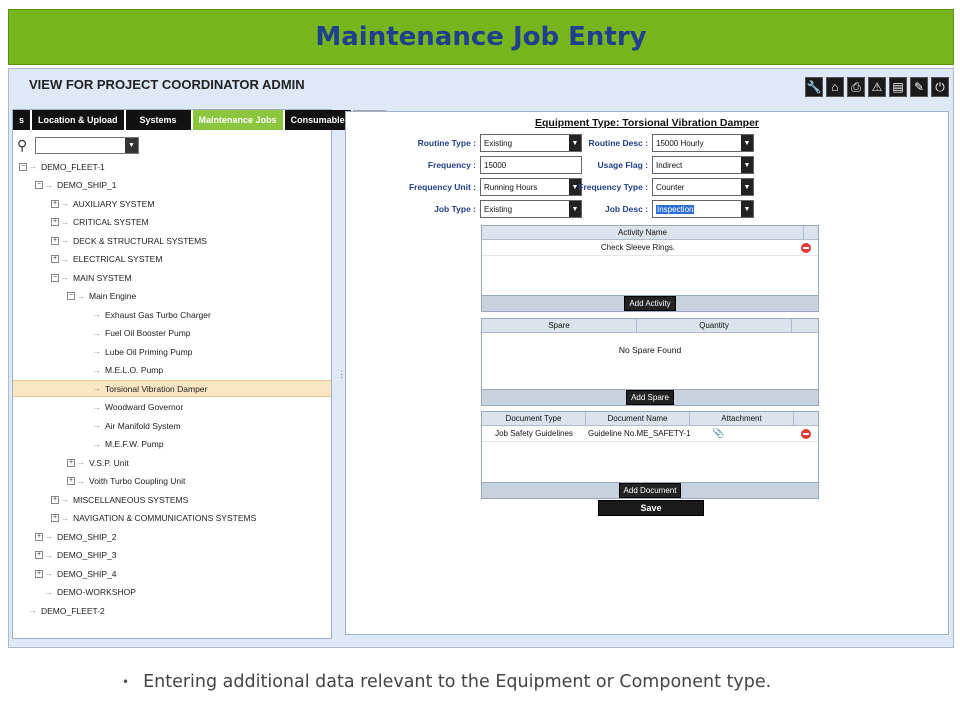 The height and width of the screenshot is (720, 960). What do you see at coordinates (144, 407) in the screenshot?
I see `tree-node-label: Woodward Governor` at bounding box center [144, 407].